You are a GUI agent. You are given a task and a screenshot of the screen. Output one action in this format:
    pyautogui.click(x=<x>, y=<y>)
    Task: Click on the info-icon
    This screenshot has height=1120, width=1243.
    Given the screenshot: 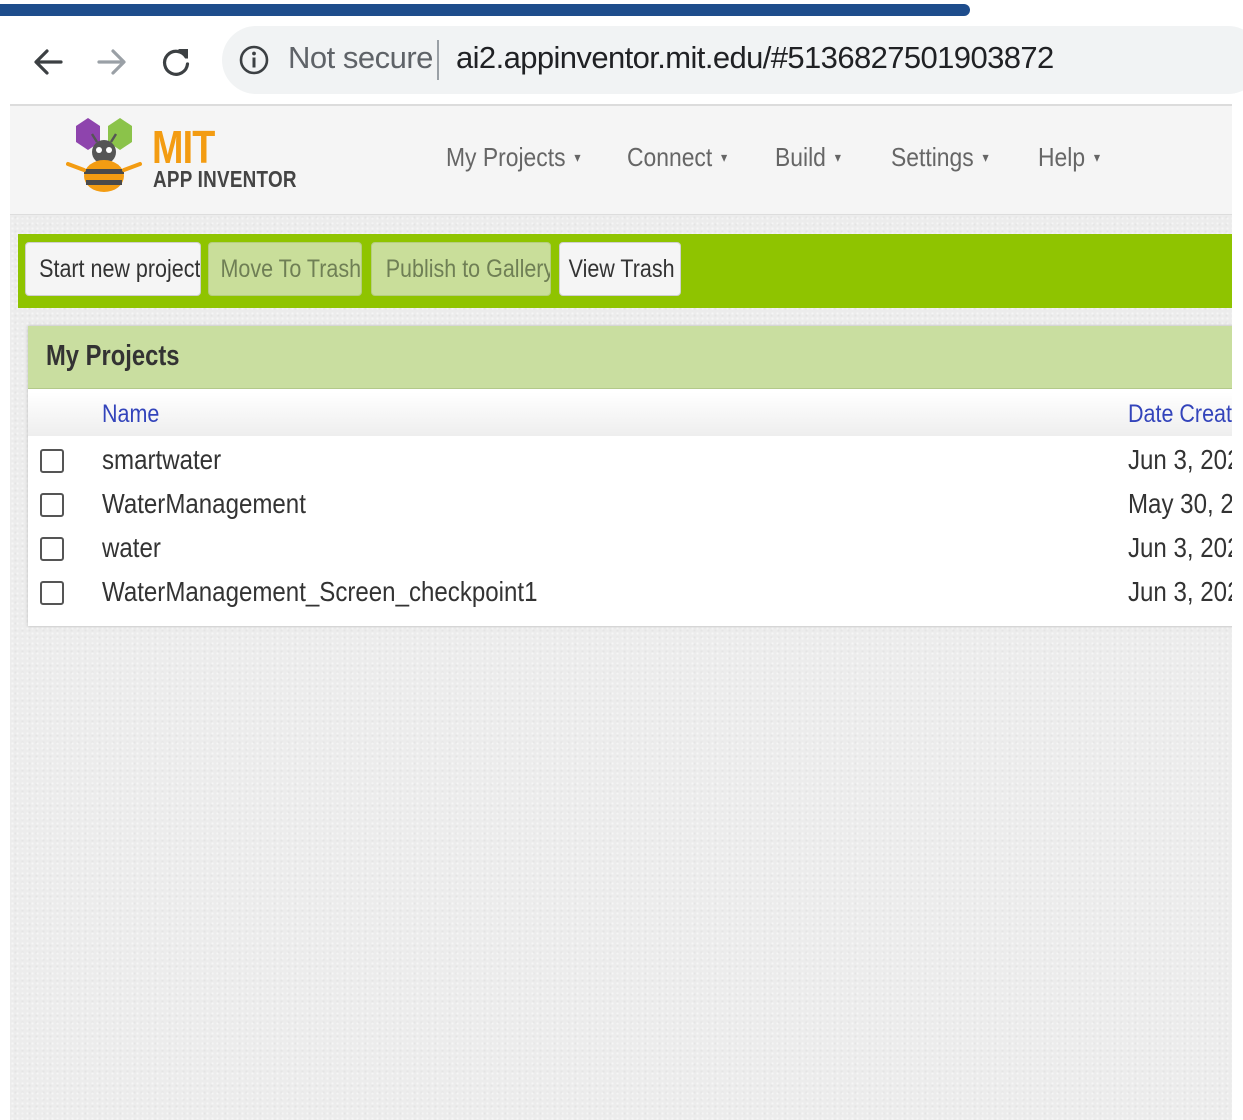 What is the action you would take?
    pyautogui.click(x=254, y=60)
    